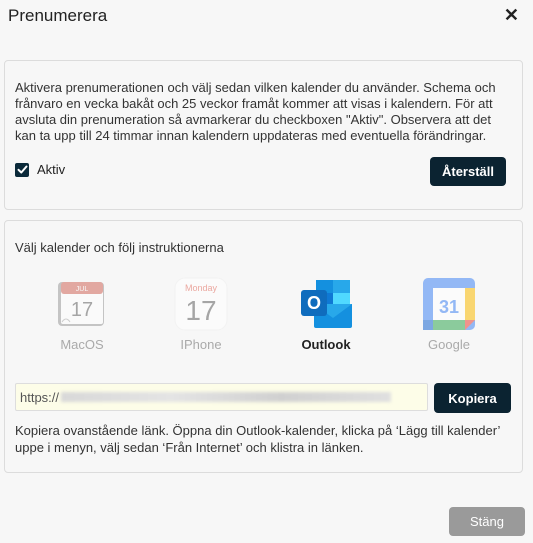 Image resolution: width=533 pixels, height=543 pixels. Describe the element at coordinates (40, 397) in the screenshot. I see `url-prefix: https://` at that location.